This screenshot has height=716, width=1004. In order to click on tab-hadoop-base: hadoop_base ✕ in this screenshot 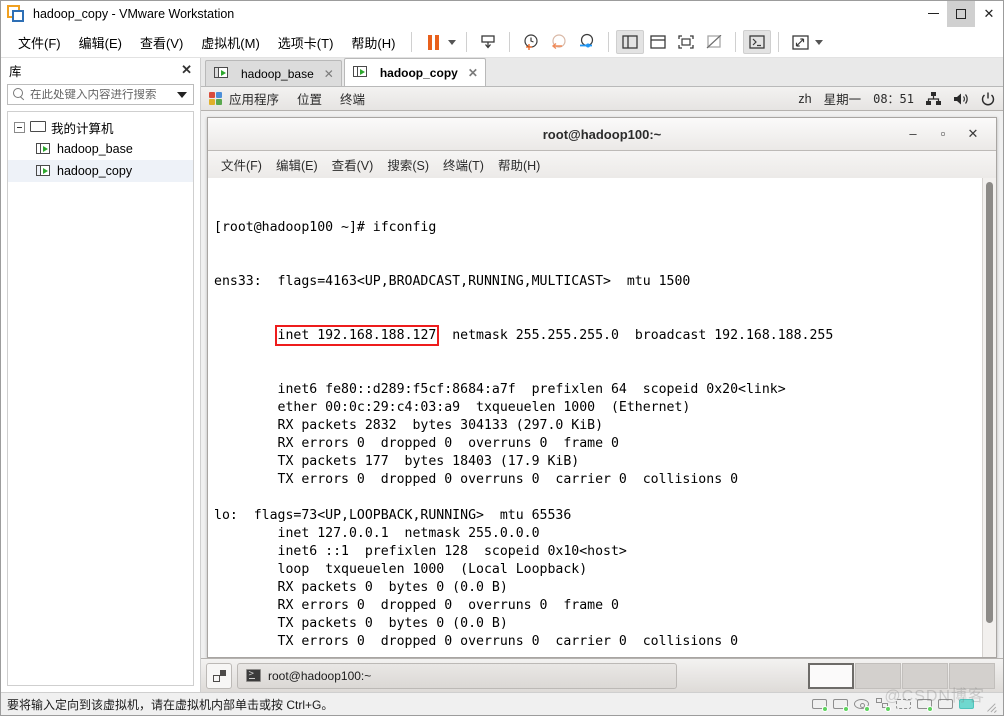, I will do `click(273, 73)`.